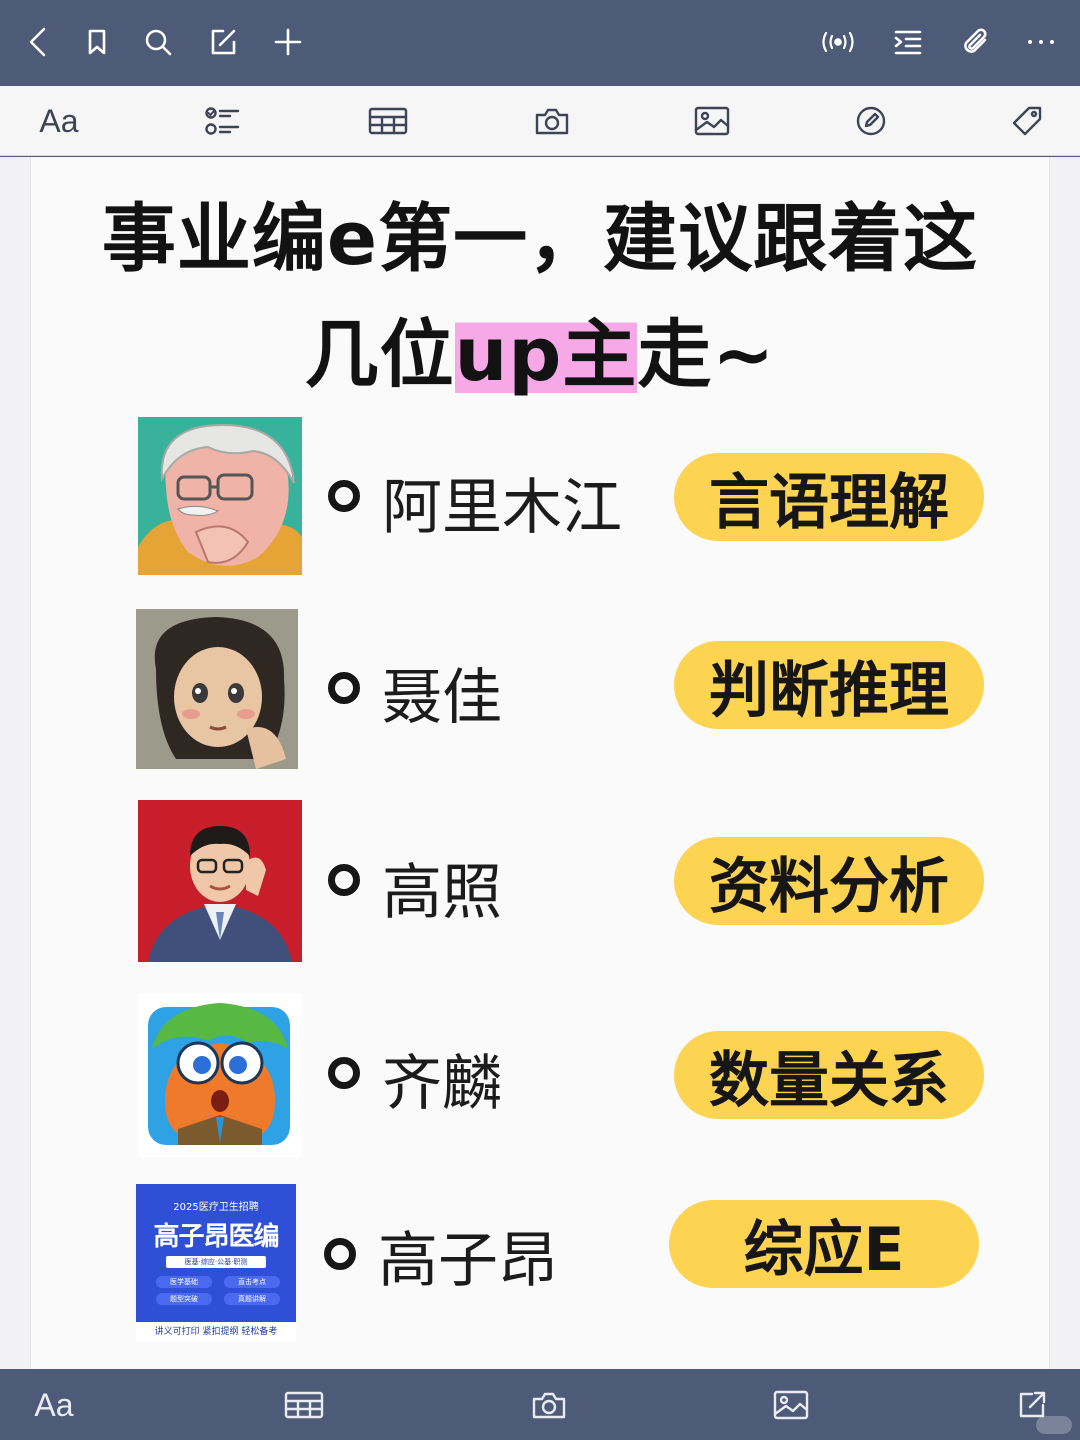 The height and width of the screenshot is (1440, 1080). Describe the element at coordinates (1027, 121) in the screenshot. I see `tag-icon` at that location.